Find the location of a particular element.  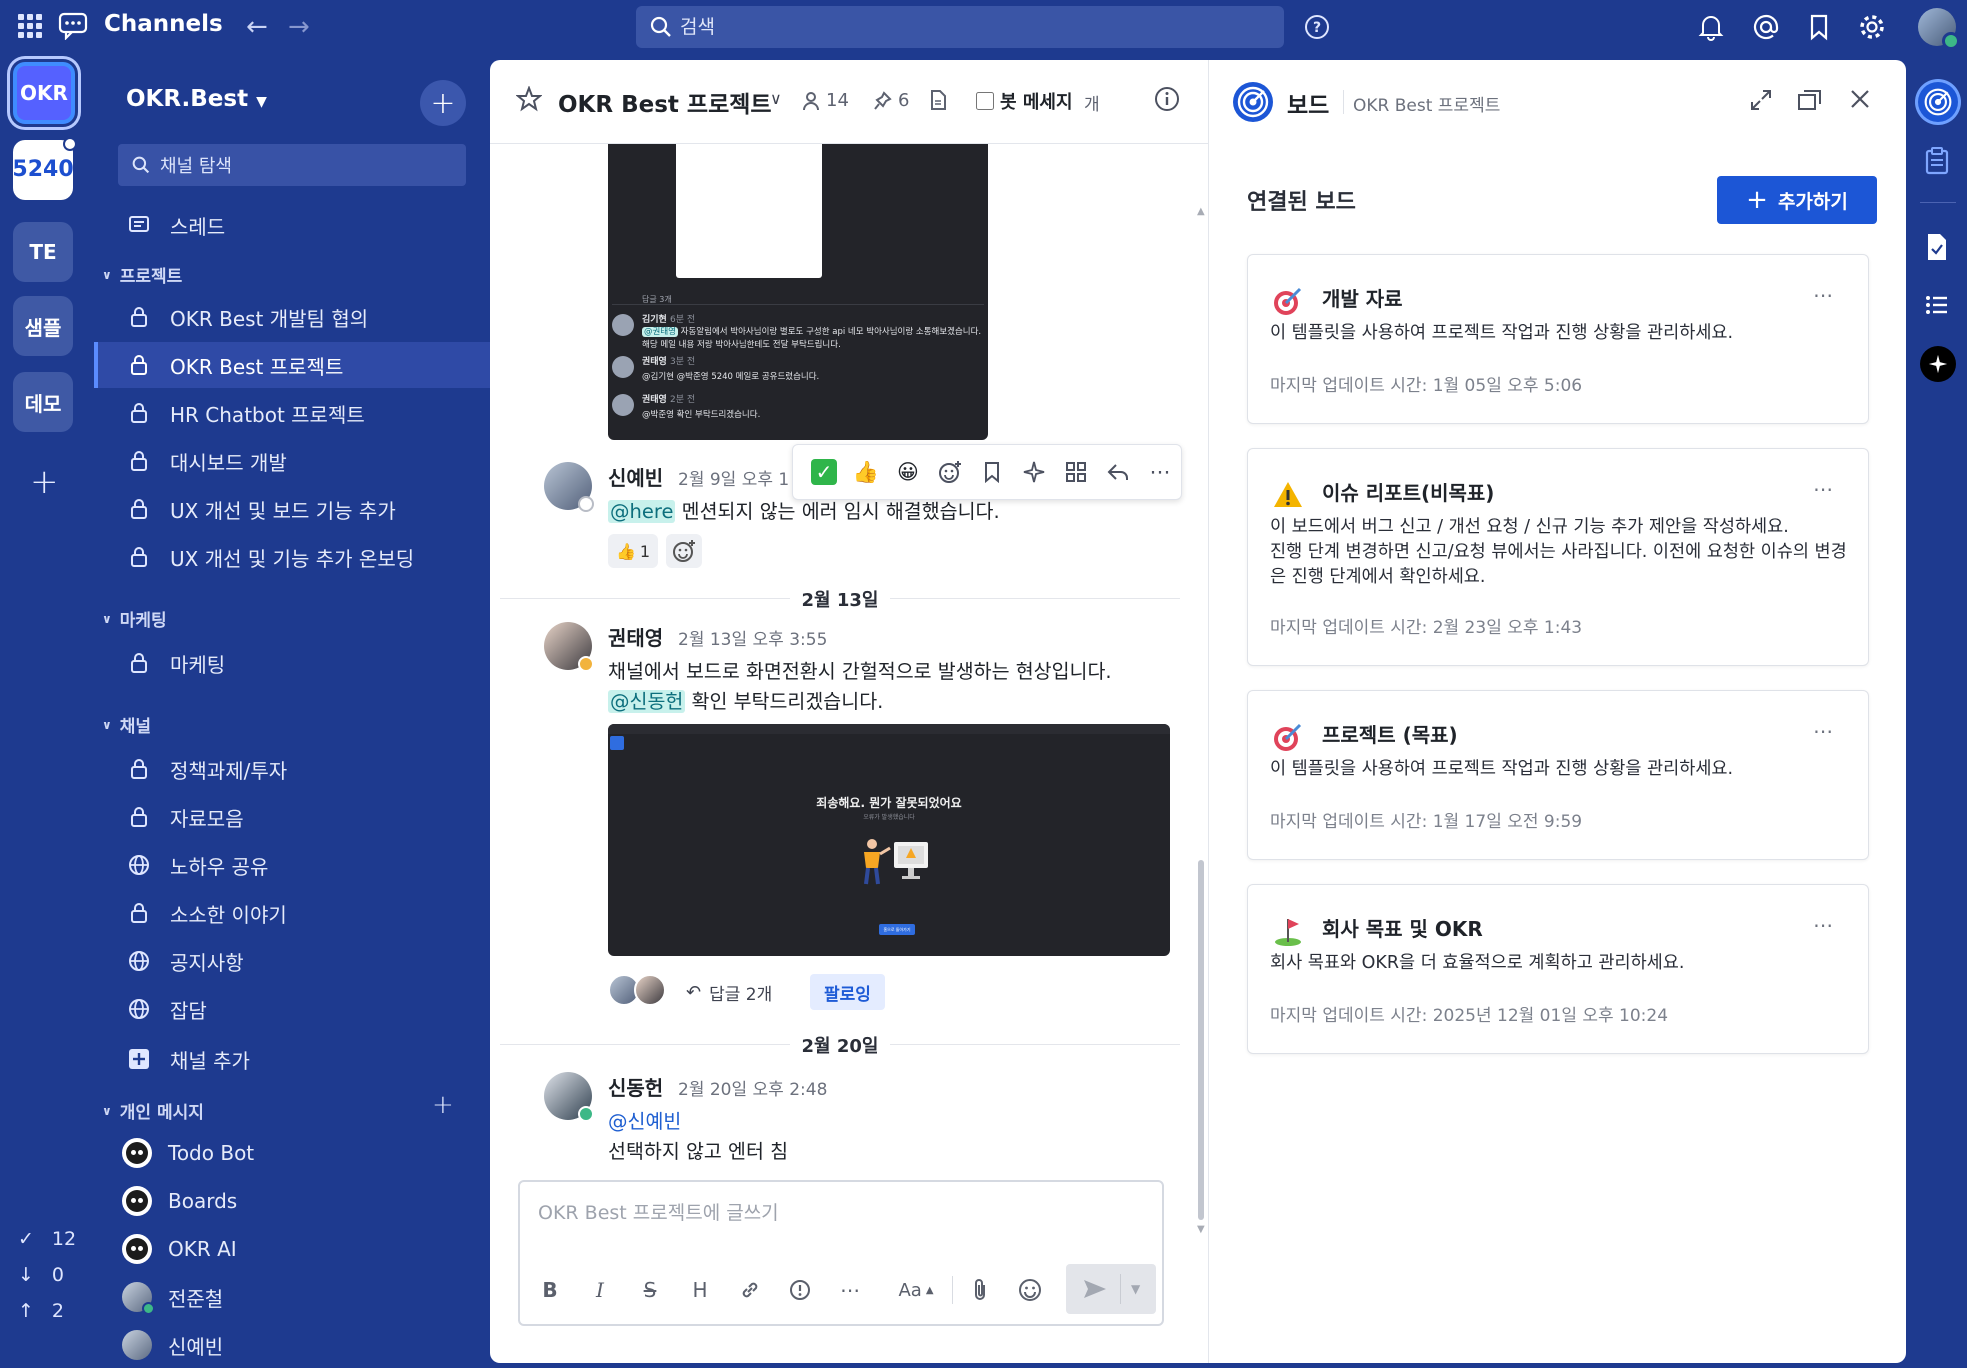

boards-target-icon is located at coordinates (1938, 102).